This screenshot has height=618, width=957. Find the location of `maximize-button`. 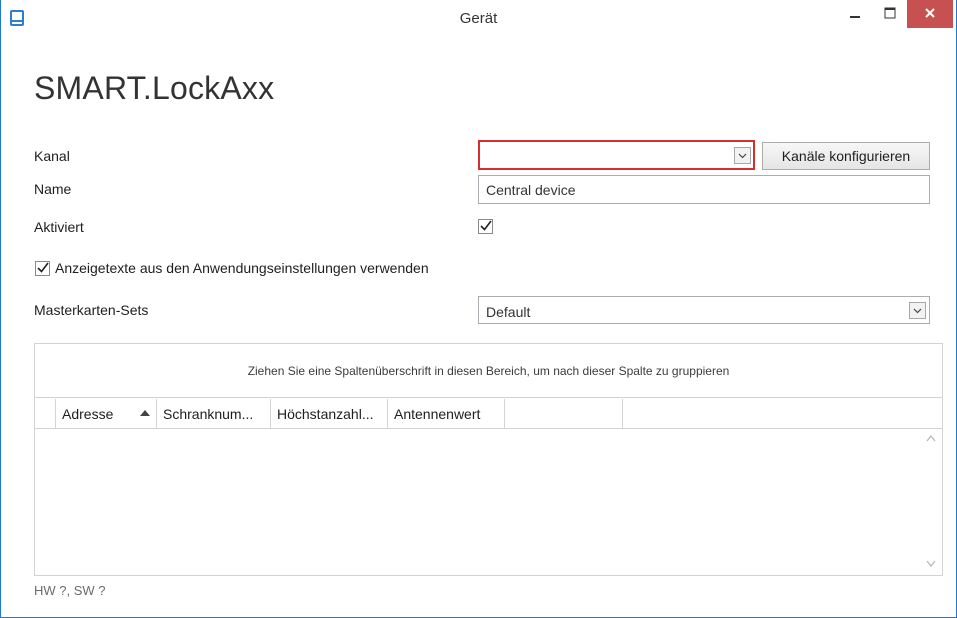

maximize-button is located at coordinates (890, 14).